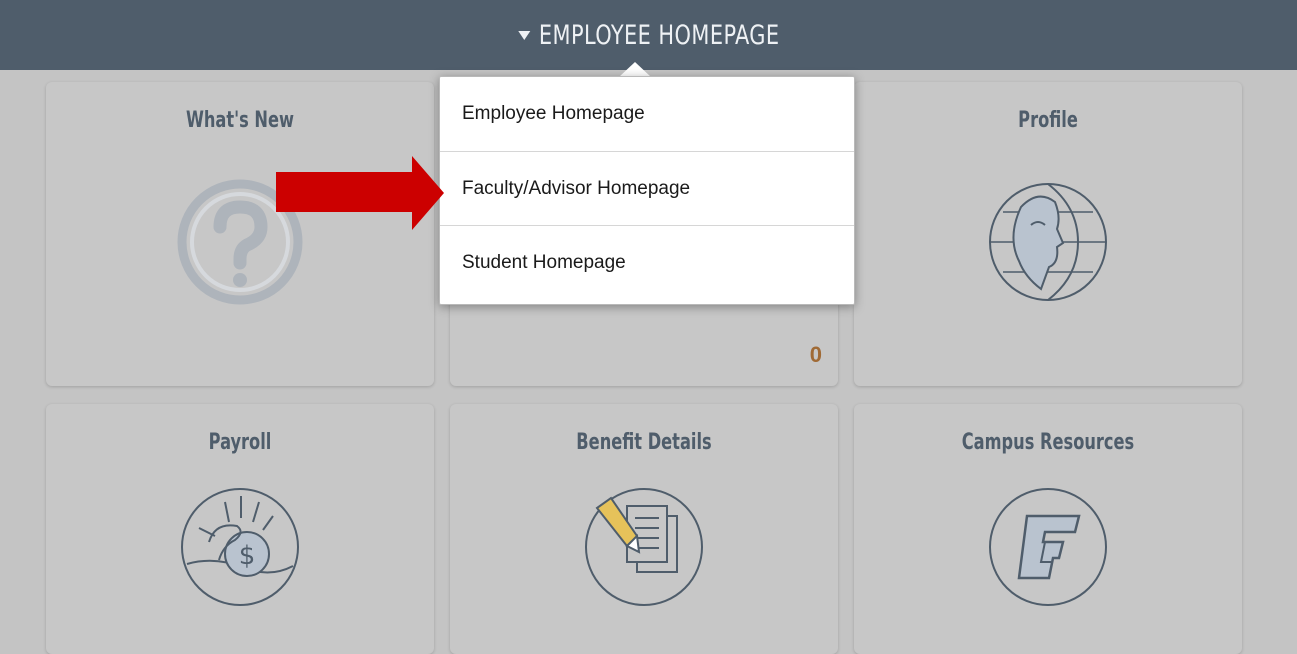  I want to click on profile-globe-icon, so click(1048, 242).